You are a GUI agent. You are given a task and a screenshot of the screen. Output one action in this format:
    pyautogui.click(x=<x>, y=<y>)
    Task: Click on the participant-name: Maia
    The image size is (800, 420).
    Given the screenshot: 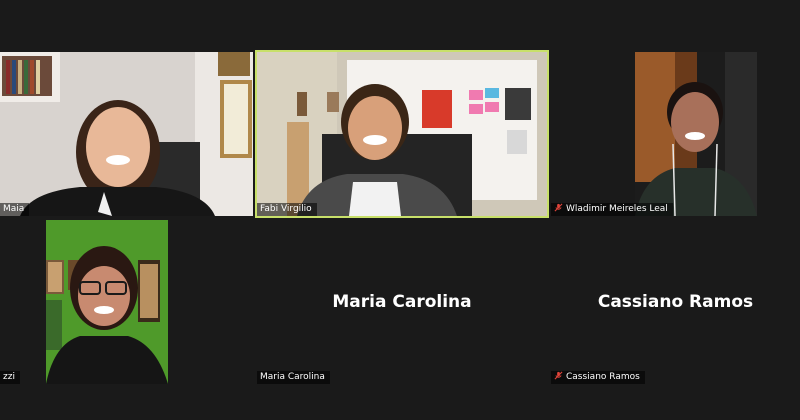 What is the action you would take?
    pyautogui.click(x=14, y=209)
    